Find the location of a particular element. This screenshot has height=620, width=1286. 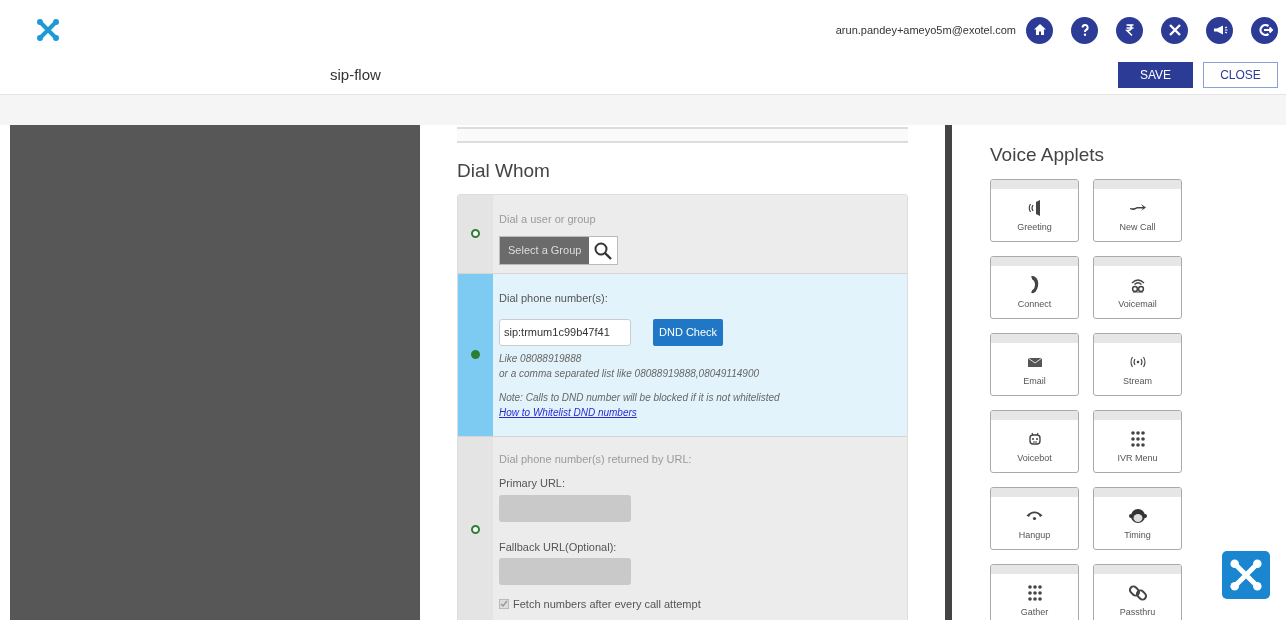

rupee-icon is located at coordinates (1129, 30).